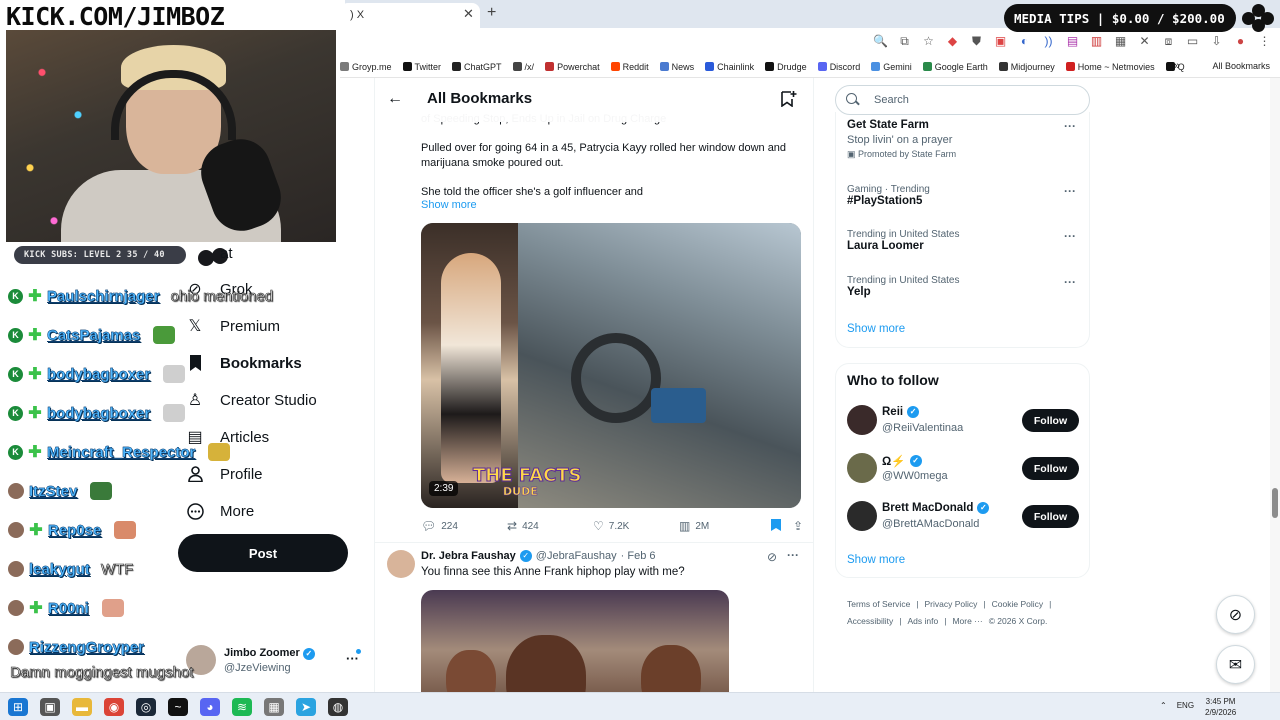  I want to click on scrollbar, so click(1275, 385).